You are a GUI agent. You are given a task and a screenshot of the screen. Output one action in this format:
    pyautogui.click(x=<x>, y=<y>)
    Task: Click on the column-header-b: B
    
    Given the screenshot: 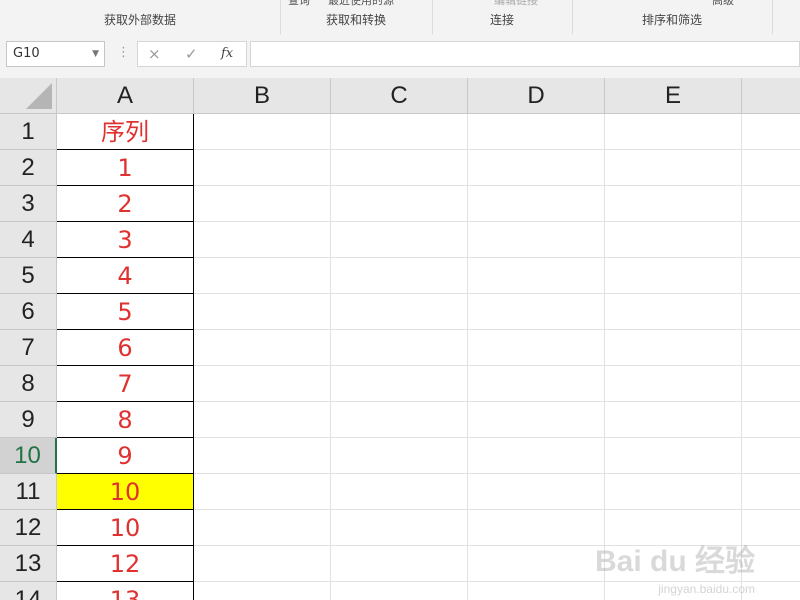 What is the action you would take?
    pyautogui.click(x=262, y=96)
    